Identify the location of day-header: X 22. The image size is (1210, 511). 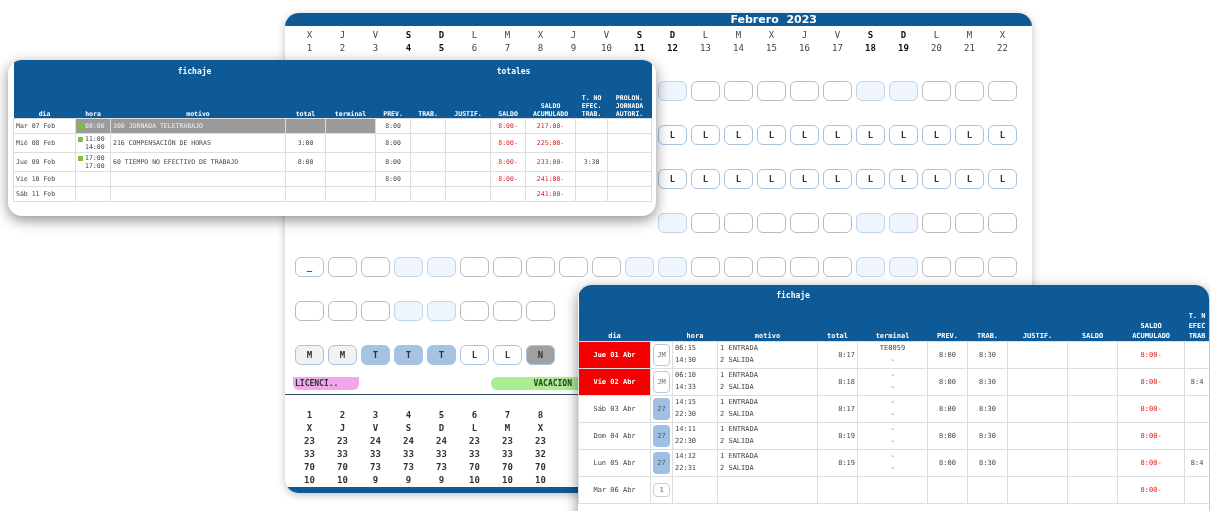
(1002, 42).